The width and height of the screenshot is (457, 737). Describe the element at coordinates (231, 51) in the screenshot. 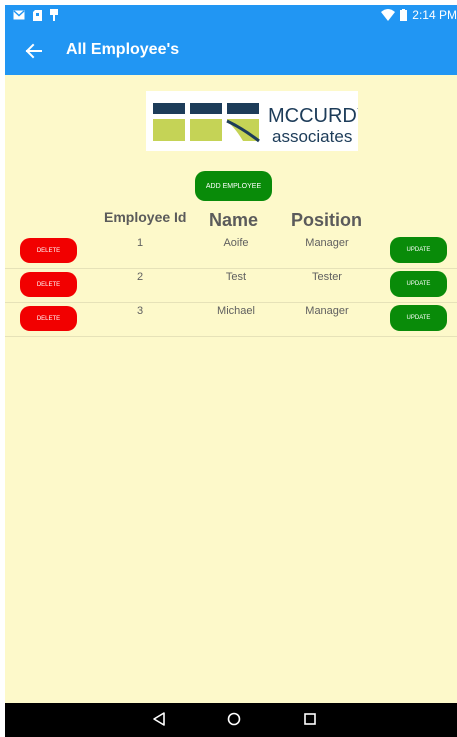

I see `app-bar: All Employee's` at that location.